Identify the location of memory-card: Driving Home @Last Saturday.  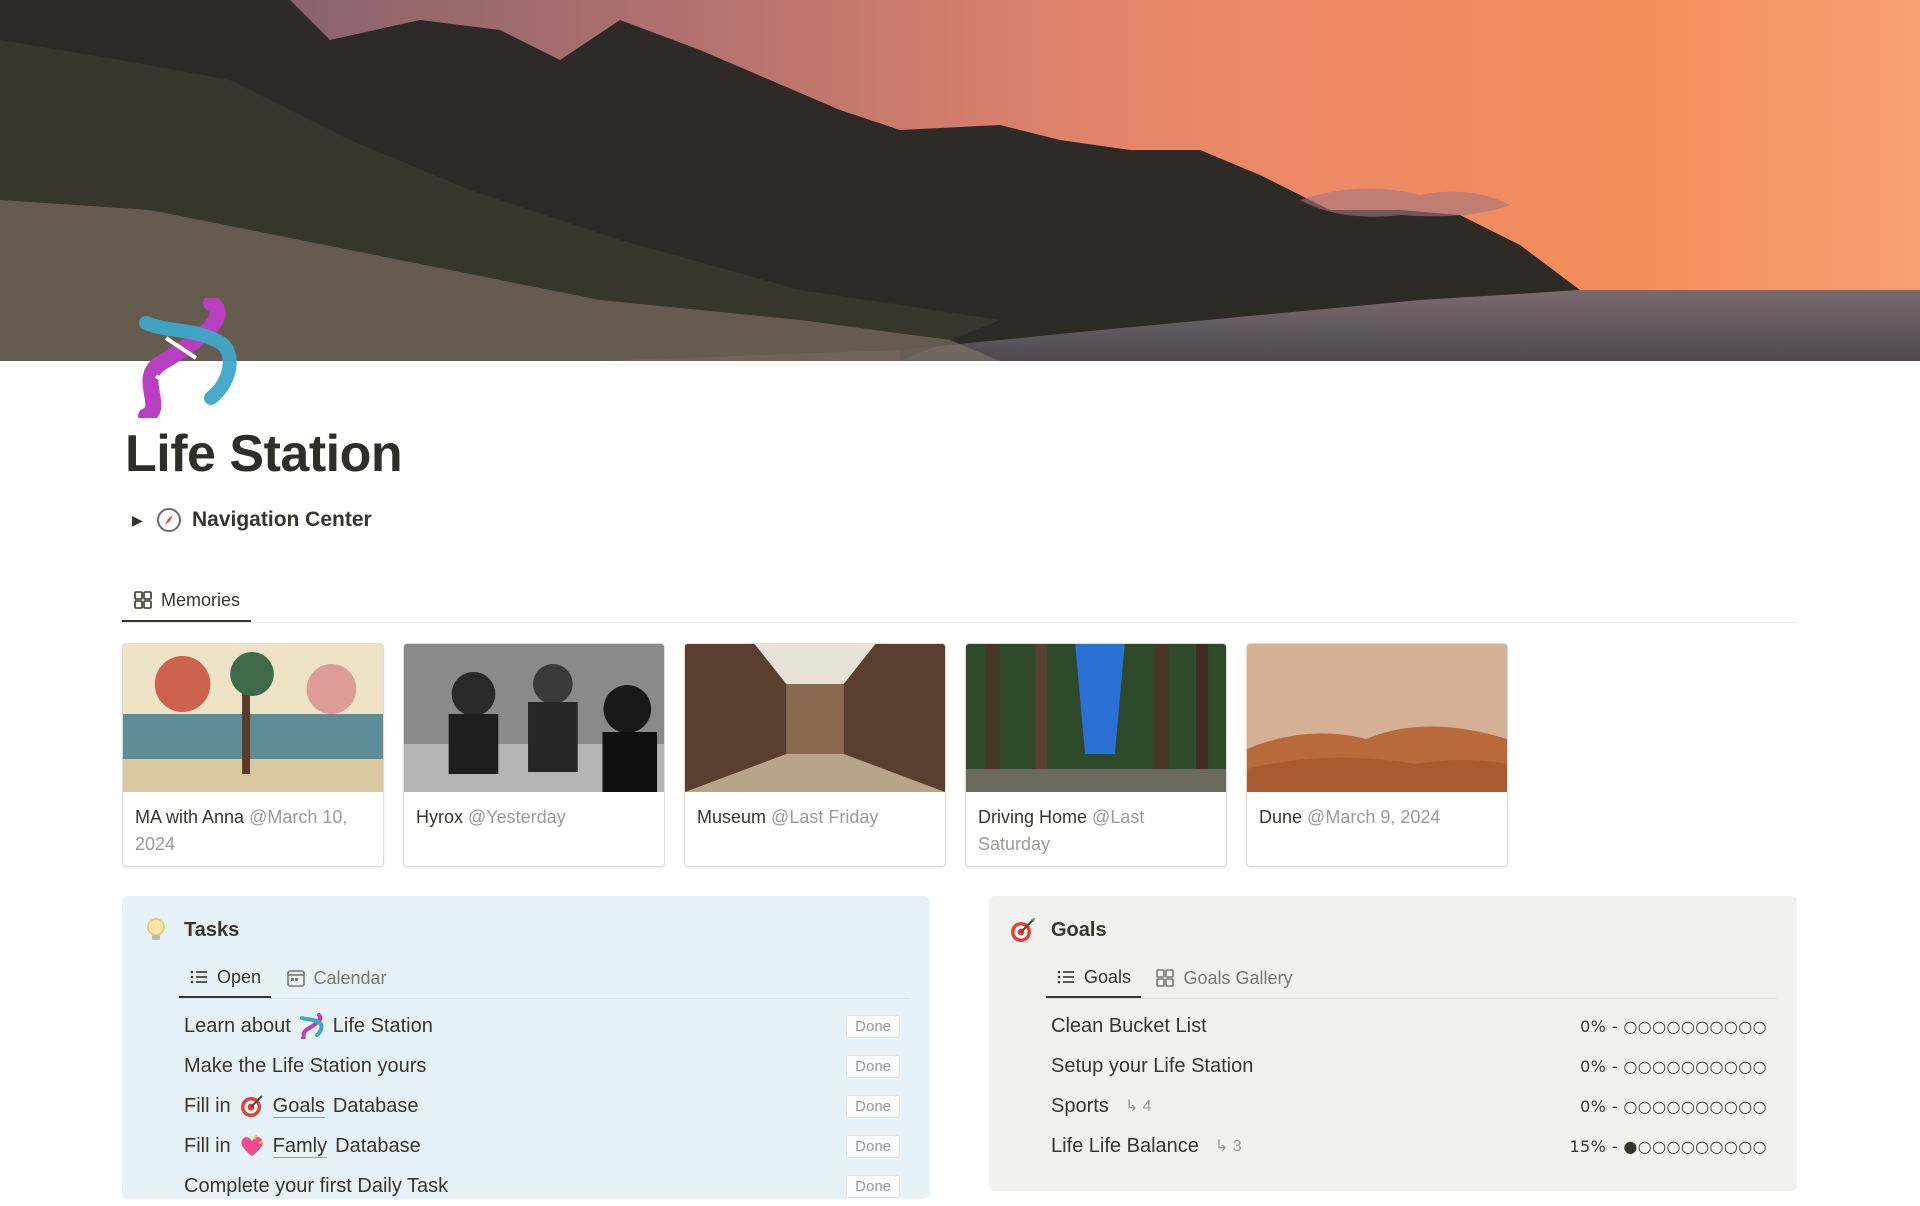
(1096, 755).